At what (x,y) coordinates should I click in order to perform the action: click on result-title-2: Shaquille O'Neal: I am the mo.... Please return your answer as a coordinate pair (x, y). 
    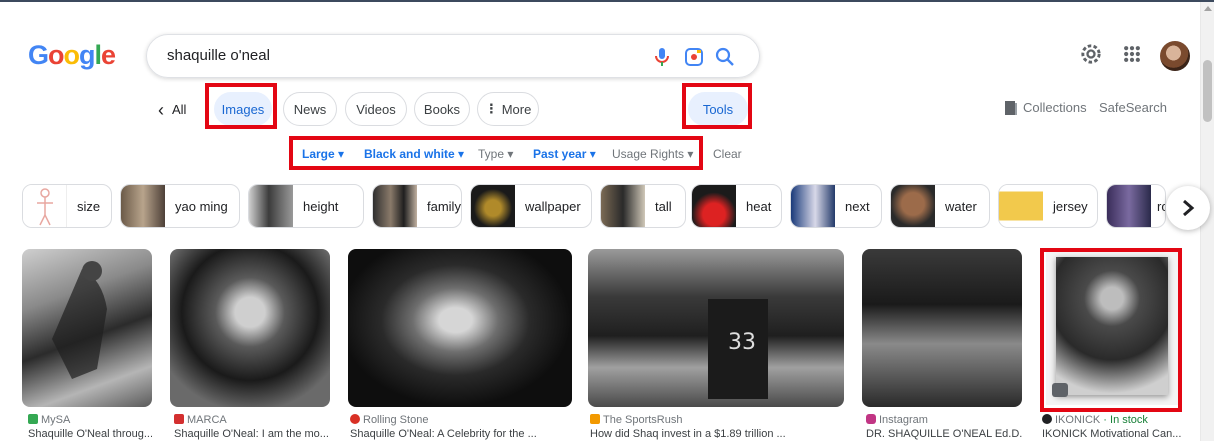
    Looking at the image, I should click on (252, 434).